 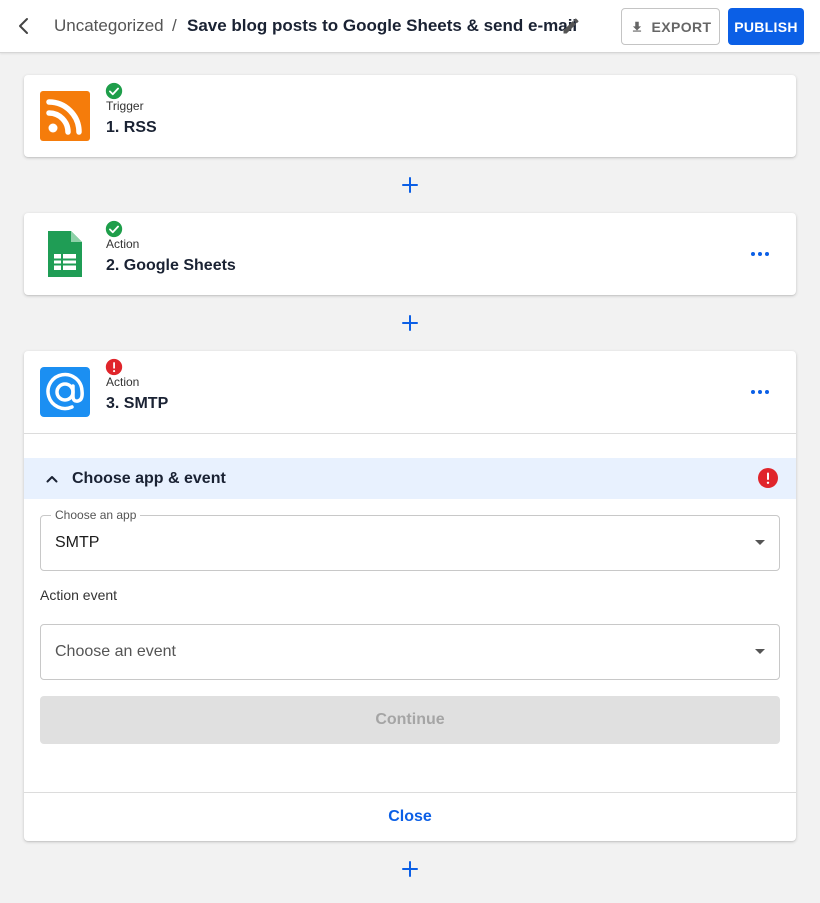 What do you see at coordinates (137, 403) in the screenshot?
I see `step-name: 3. SMTP` at bounding box center [137, 403].